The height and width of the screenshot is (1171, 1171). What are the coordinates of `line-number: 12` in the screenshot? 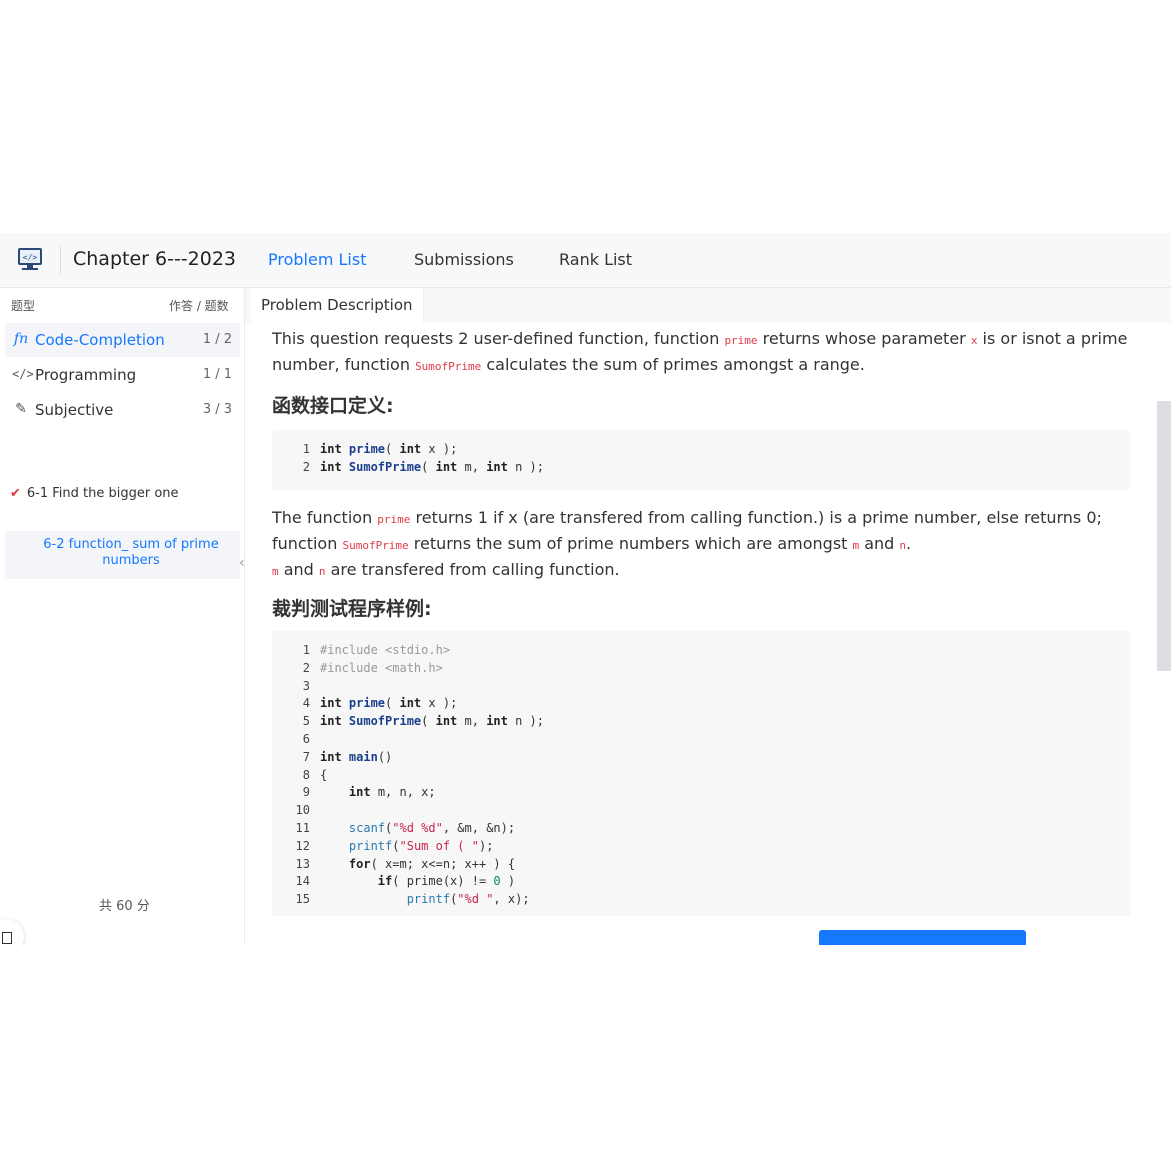 It's located at (302, 845).